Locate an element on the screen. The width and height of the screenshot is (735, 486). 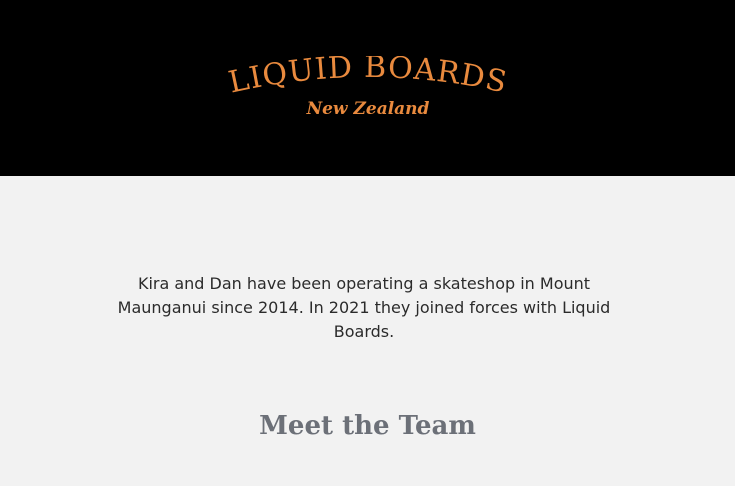
brand-name: LIQUID BOARDS is located at coordinates (367, 78).